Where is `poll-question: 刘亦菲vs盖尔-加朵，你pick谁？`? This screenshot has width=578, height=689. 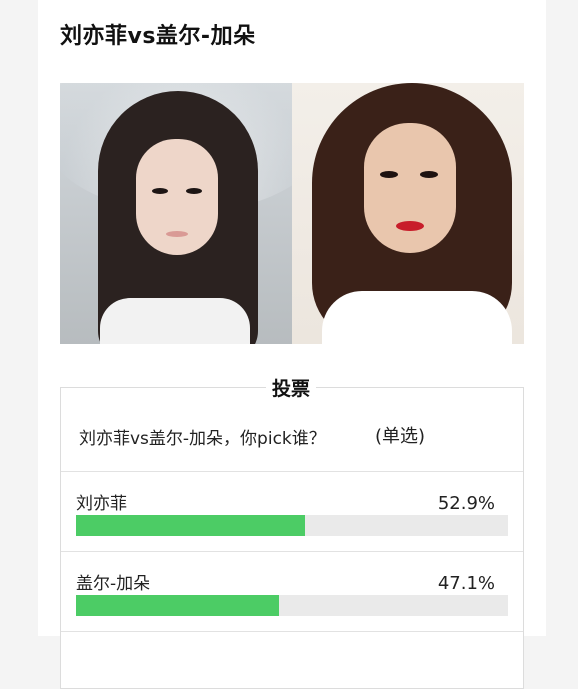 poll-question: 刘亦菲vs盖尔-加朵，你pick谁？ is located at coordinates (202, 439).